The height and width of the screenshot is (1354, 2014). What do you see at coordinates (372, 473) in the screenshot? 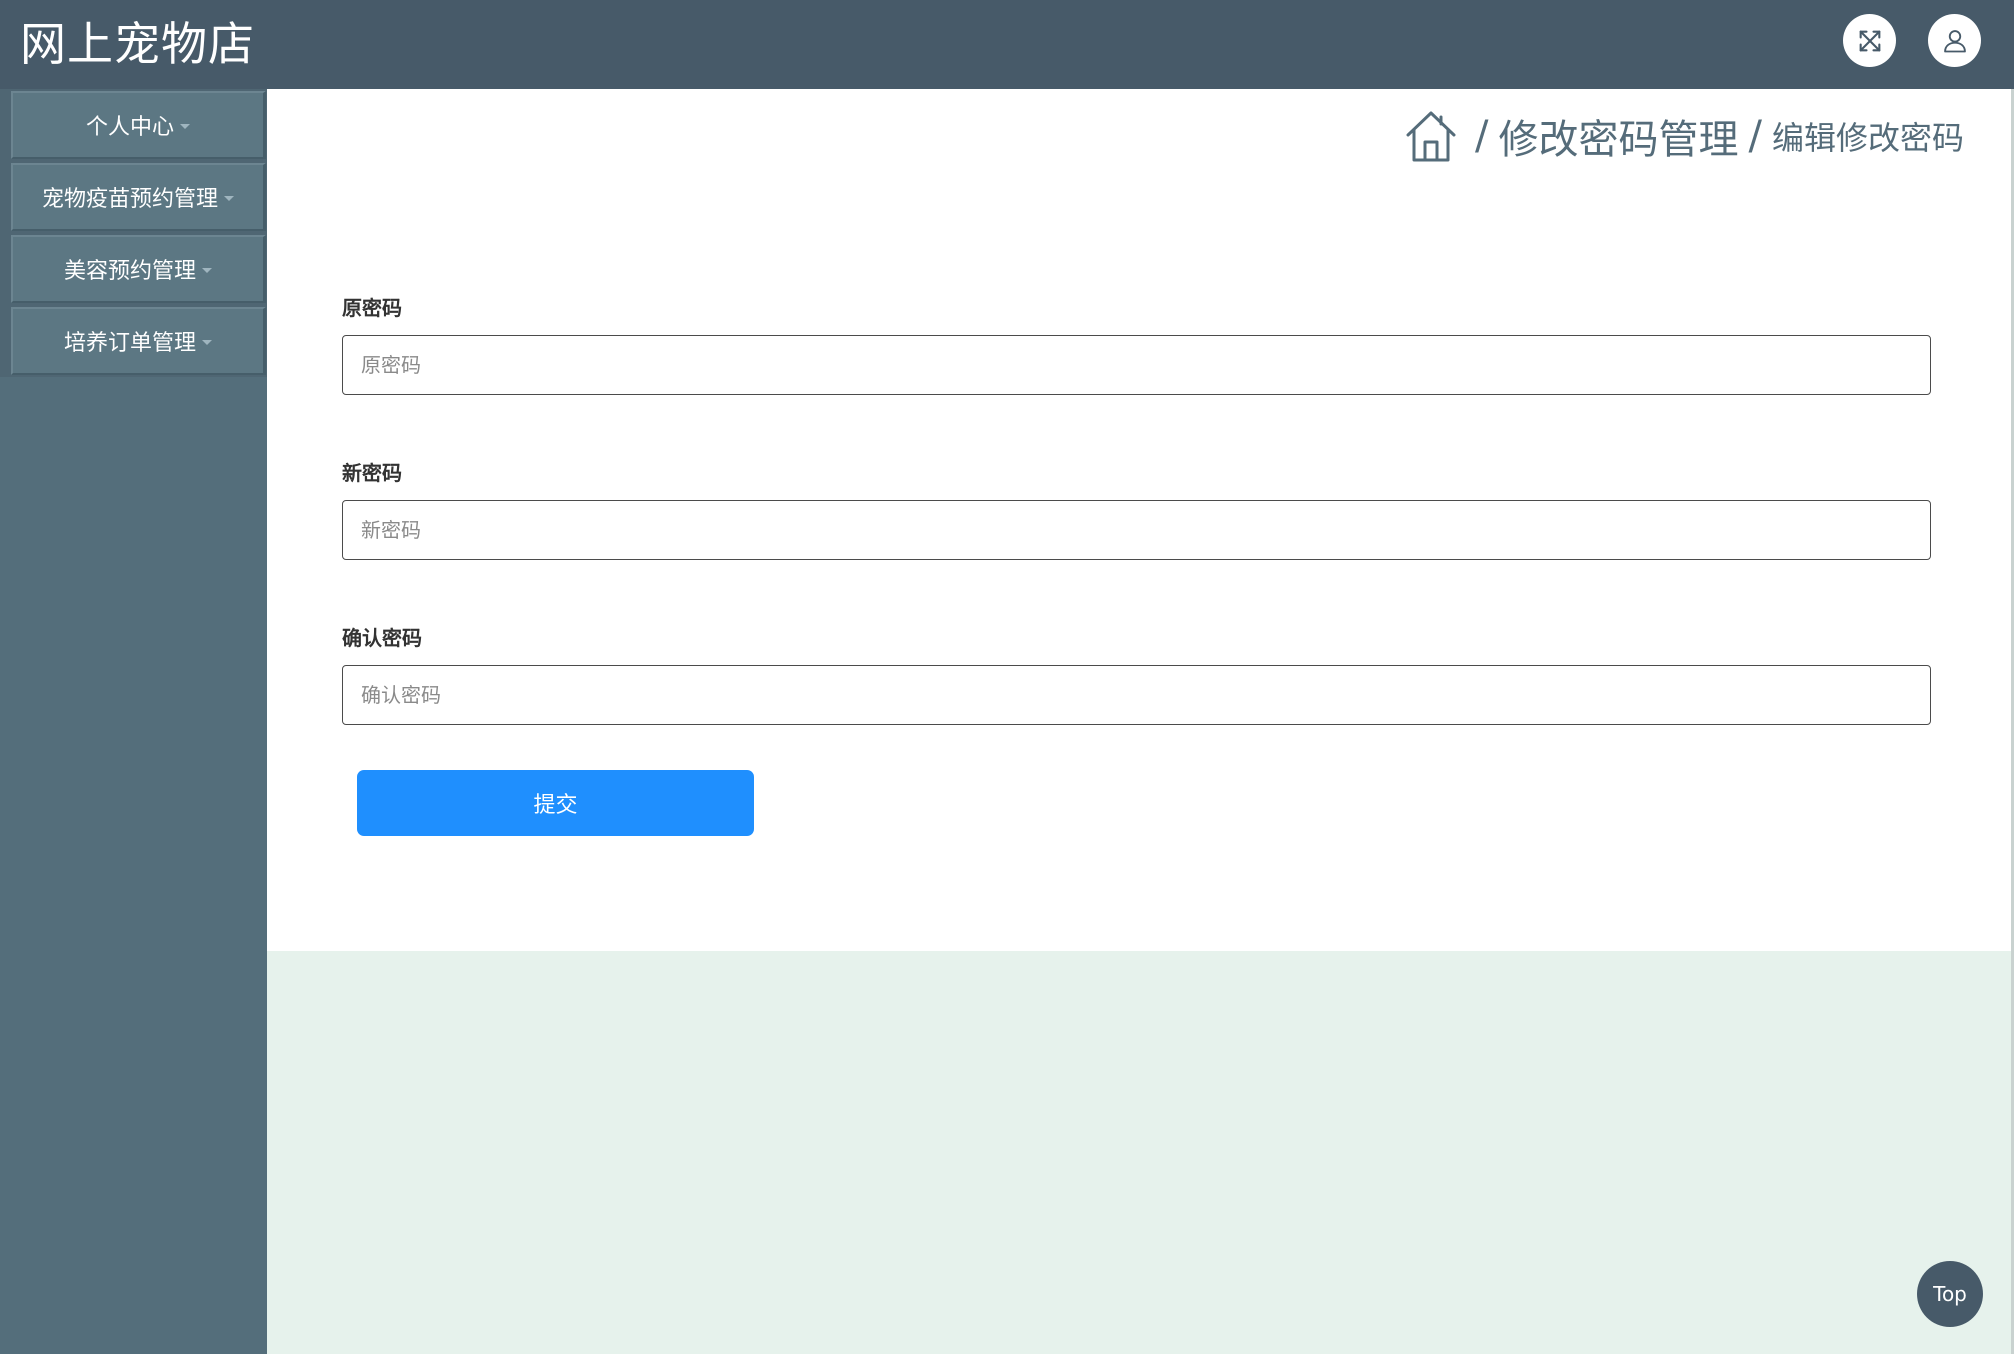
I see `new-password-label: 新密码` at bounding box center [372, 473].